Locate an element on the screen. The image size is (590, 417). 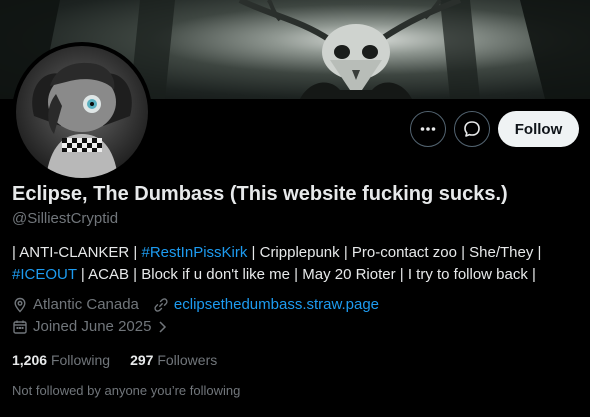
follow-stats: 1,206 Following 297 Followers is located at coordinates (114, 360).